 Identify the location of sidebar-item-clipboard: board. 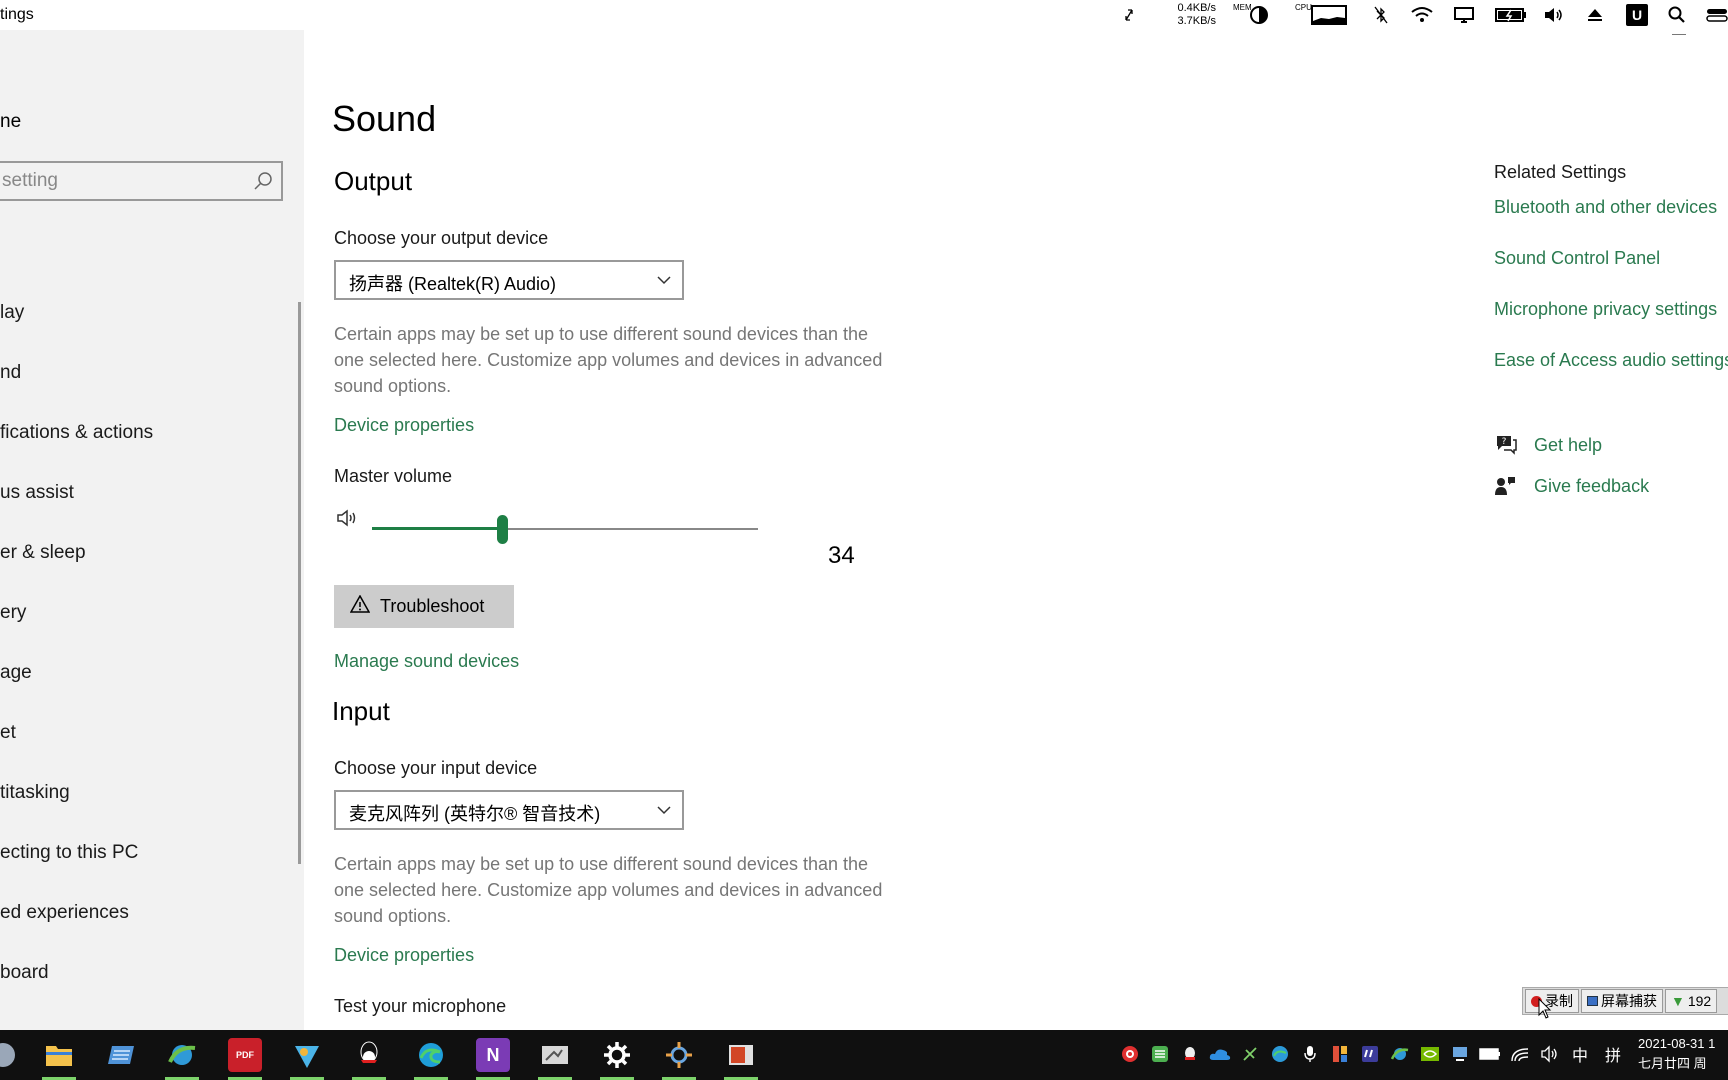
(24, 973).